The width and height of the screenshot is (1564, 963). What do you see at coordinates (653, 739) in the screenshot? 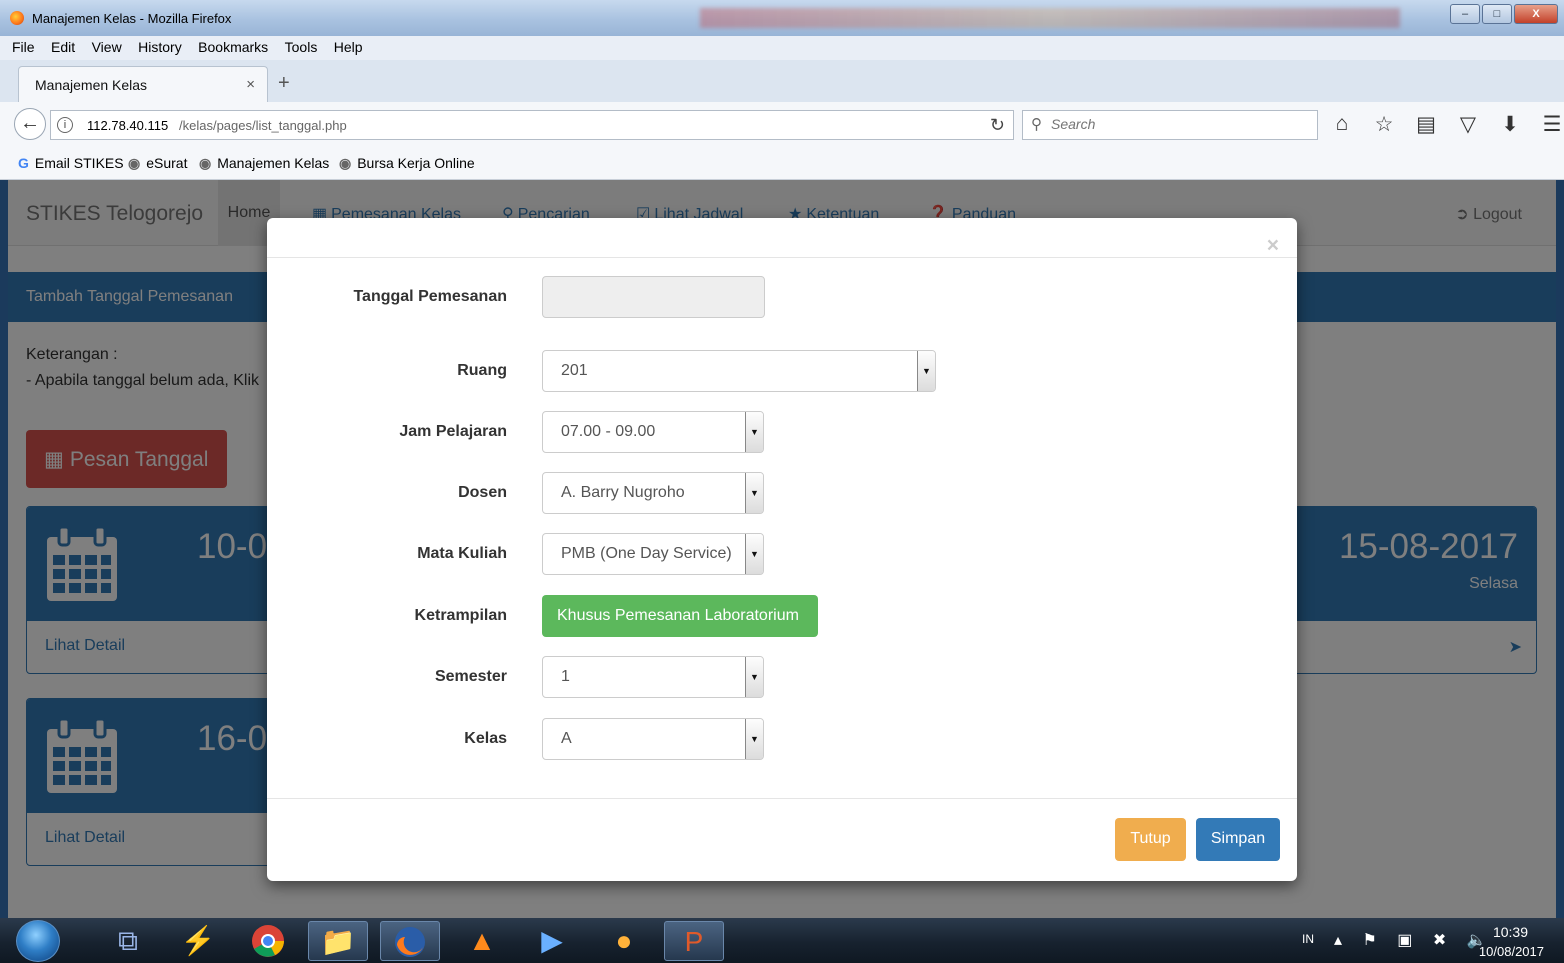
I see `kelas-select: A ▼` at bounding box center [653, 739].